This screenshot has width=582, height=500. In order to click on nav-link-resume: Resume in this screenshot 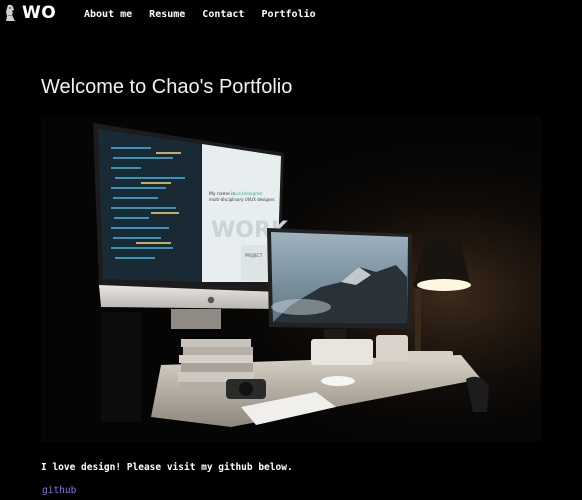, I will do `click(167, 14)`.